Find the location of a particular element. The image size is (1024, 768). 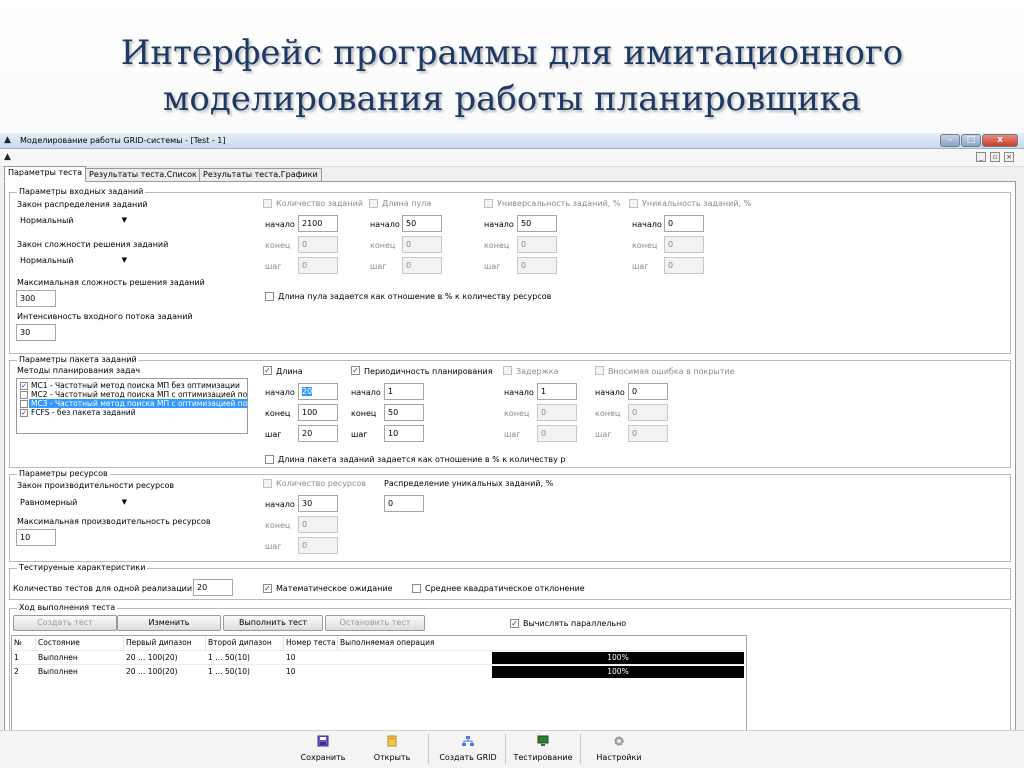

tab-results-charts: Результаты теста.Графики is located at coordinates (260, 175).